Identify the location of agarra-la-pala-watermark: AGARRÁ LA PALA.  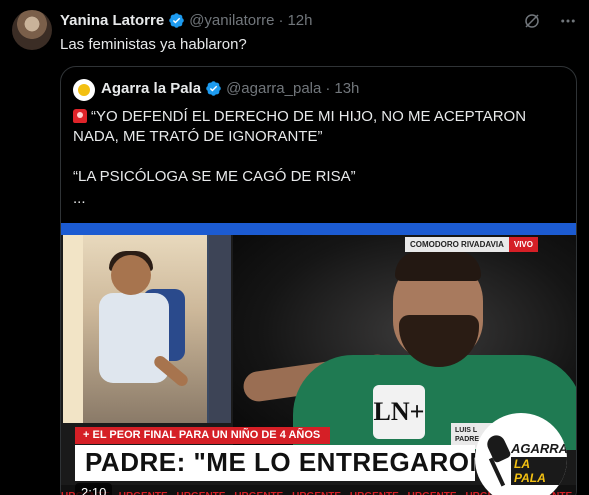
(521, 454).